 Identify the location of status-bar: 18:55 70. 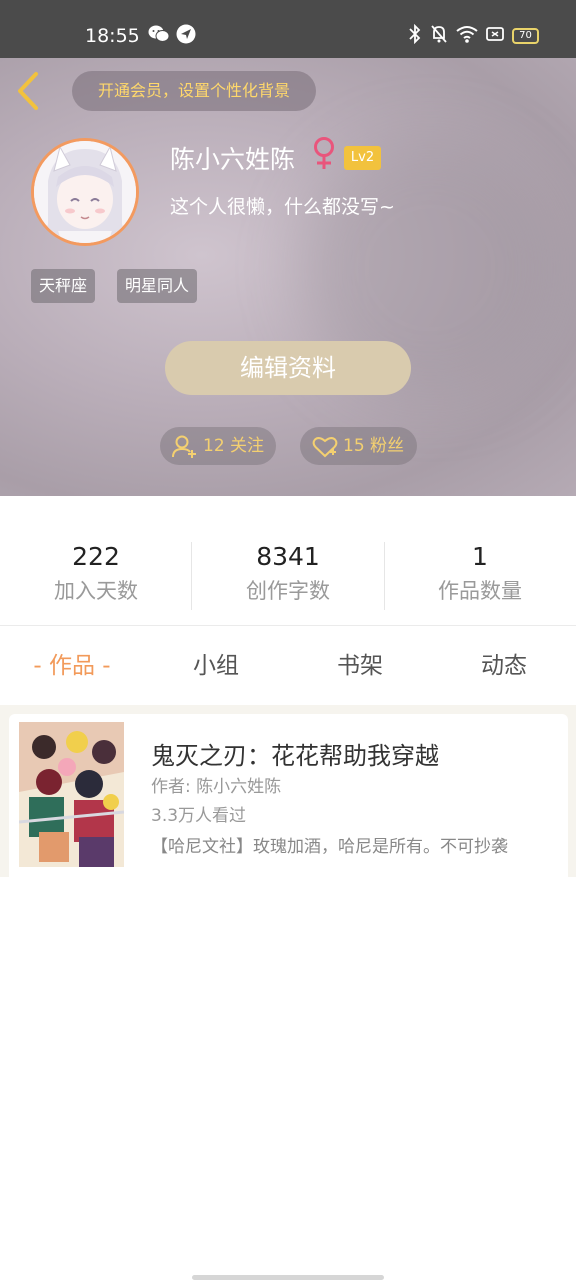
(288, 29).